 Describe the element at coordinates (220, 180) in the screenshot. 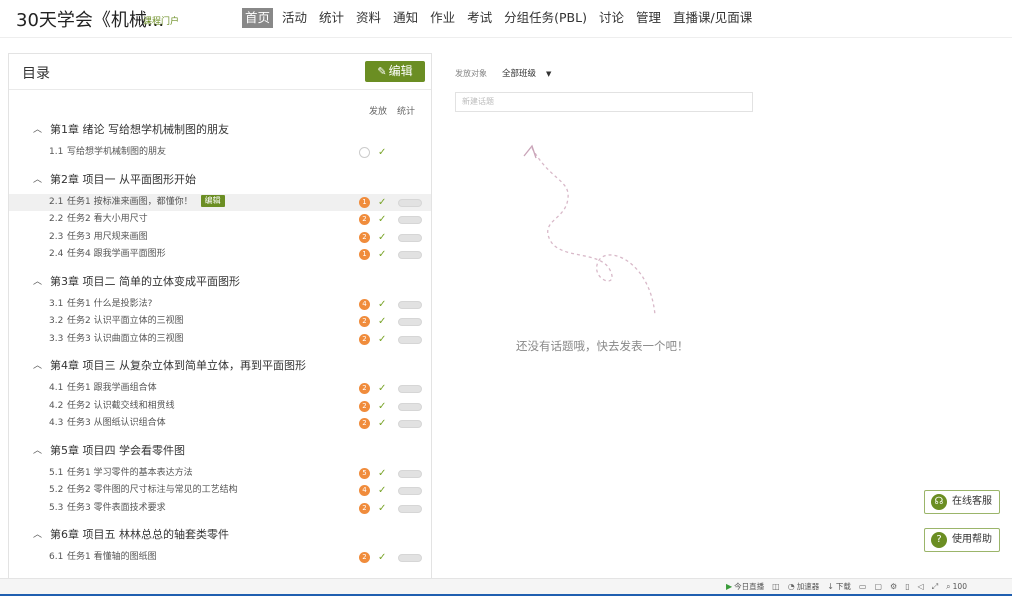

I see `chapter-title: ︿ 第2章 项目一 从平面图形开始` at that location.